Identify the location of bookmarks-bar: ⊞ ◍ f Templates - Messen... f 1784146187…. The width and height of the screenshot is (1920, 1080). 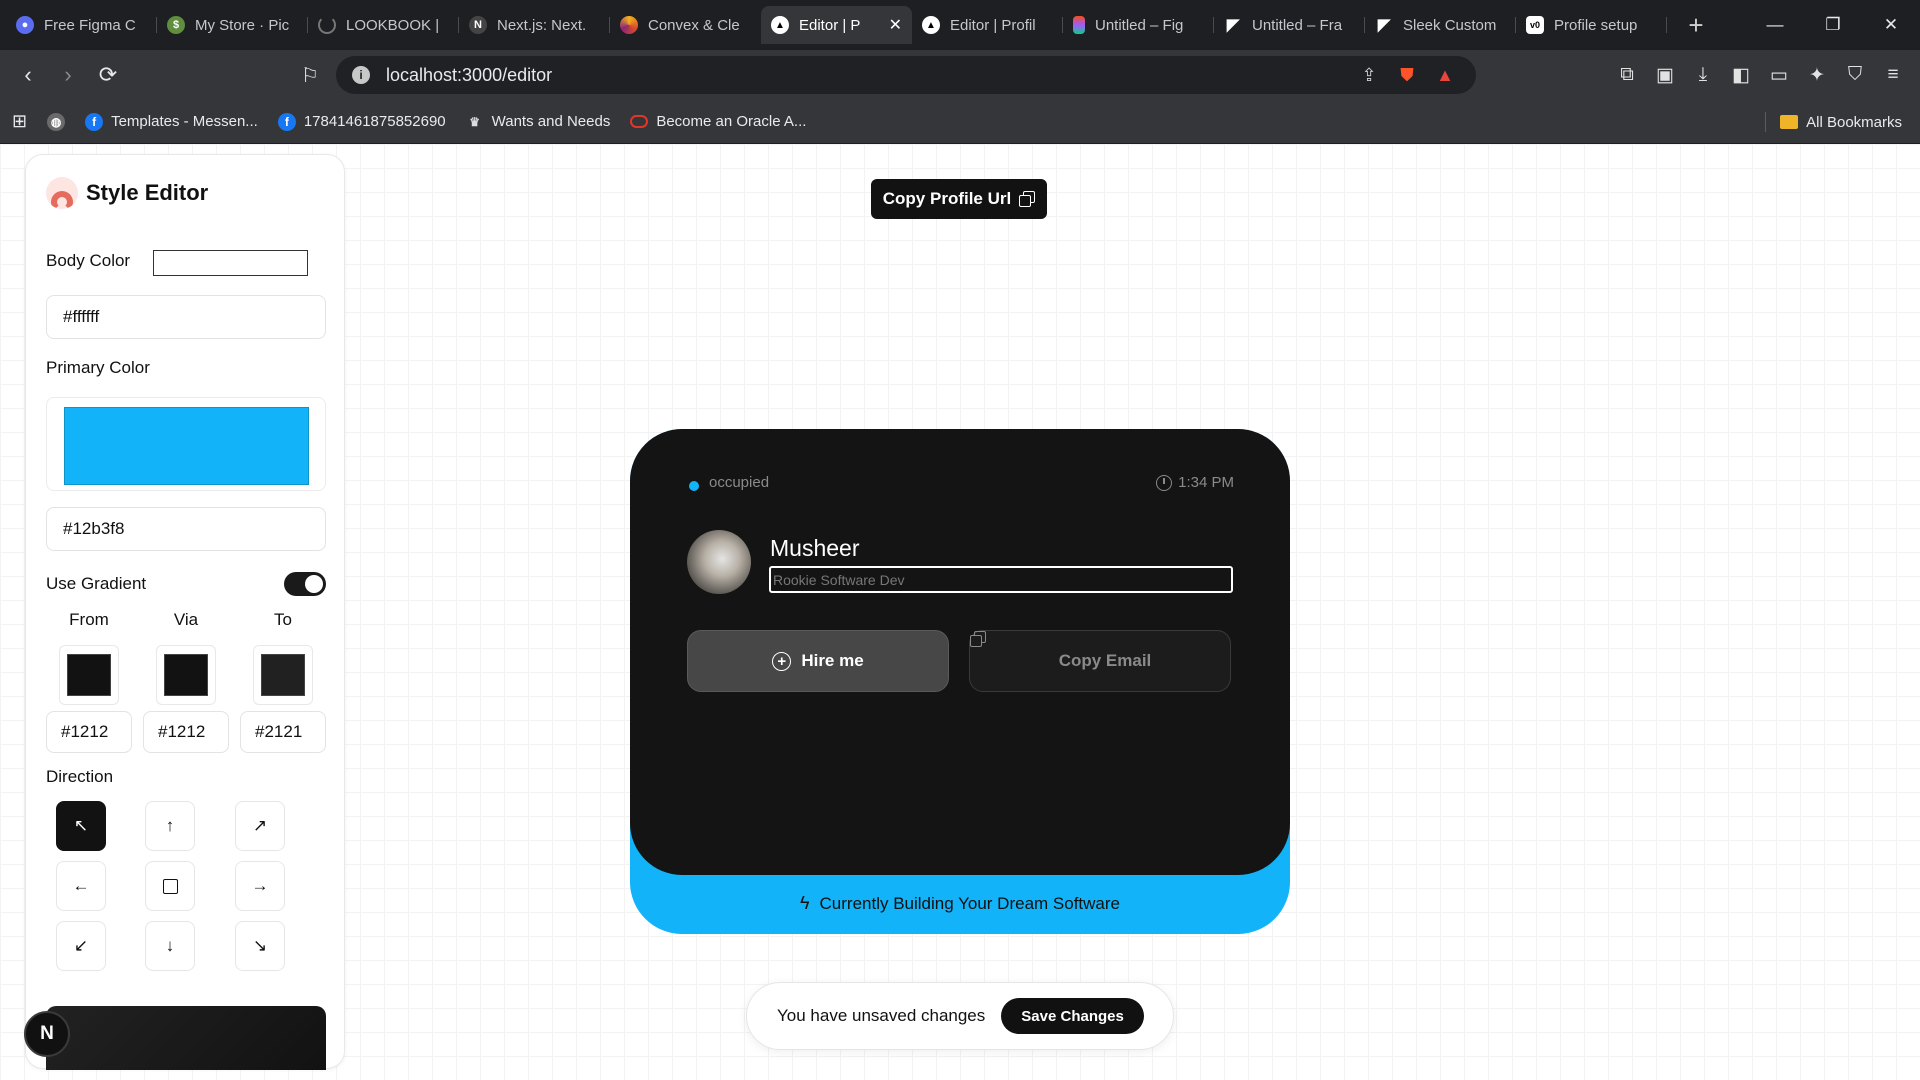
(960, 122).